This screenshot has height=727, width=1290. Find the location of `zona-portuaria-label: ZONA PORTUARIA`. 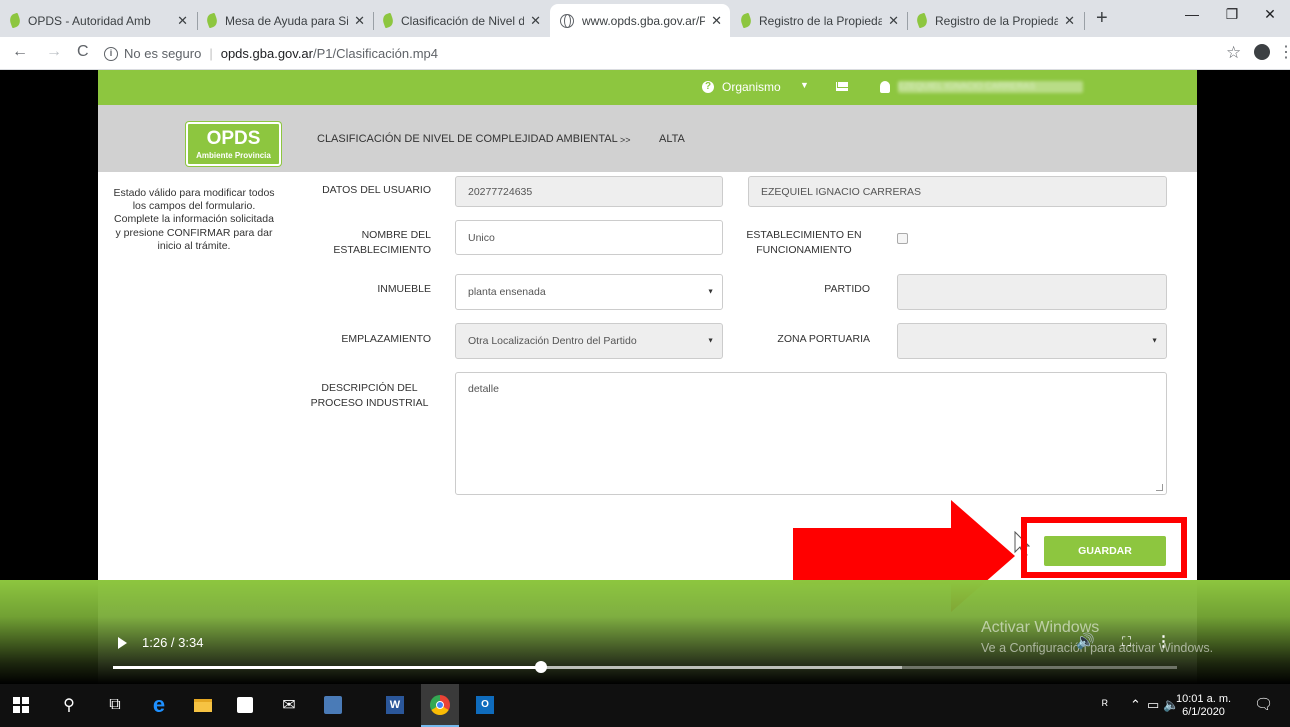

zona-portuaria-label: ZONA PORTUARIA is located at coordinates (823, 339).